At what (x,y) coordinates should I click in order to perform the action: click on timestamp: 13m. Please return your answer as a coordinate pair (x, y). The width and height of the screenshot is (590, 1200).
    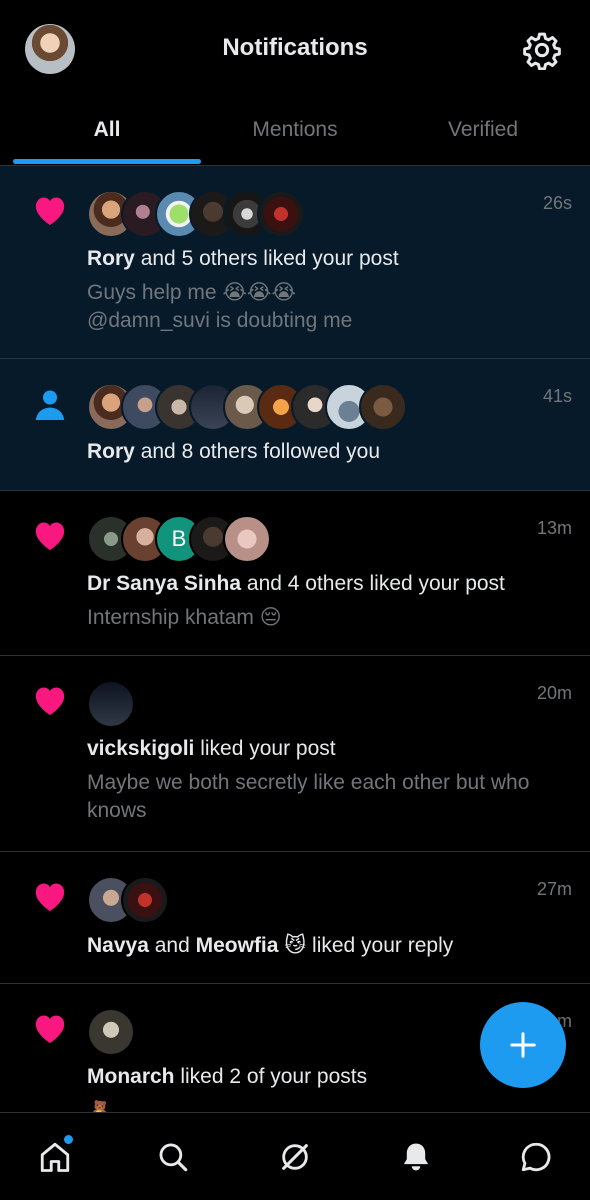
    Looking at the image, I should click on (554, 528).